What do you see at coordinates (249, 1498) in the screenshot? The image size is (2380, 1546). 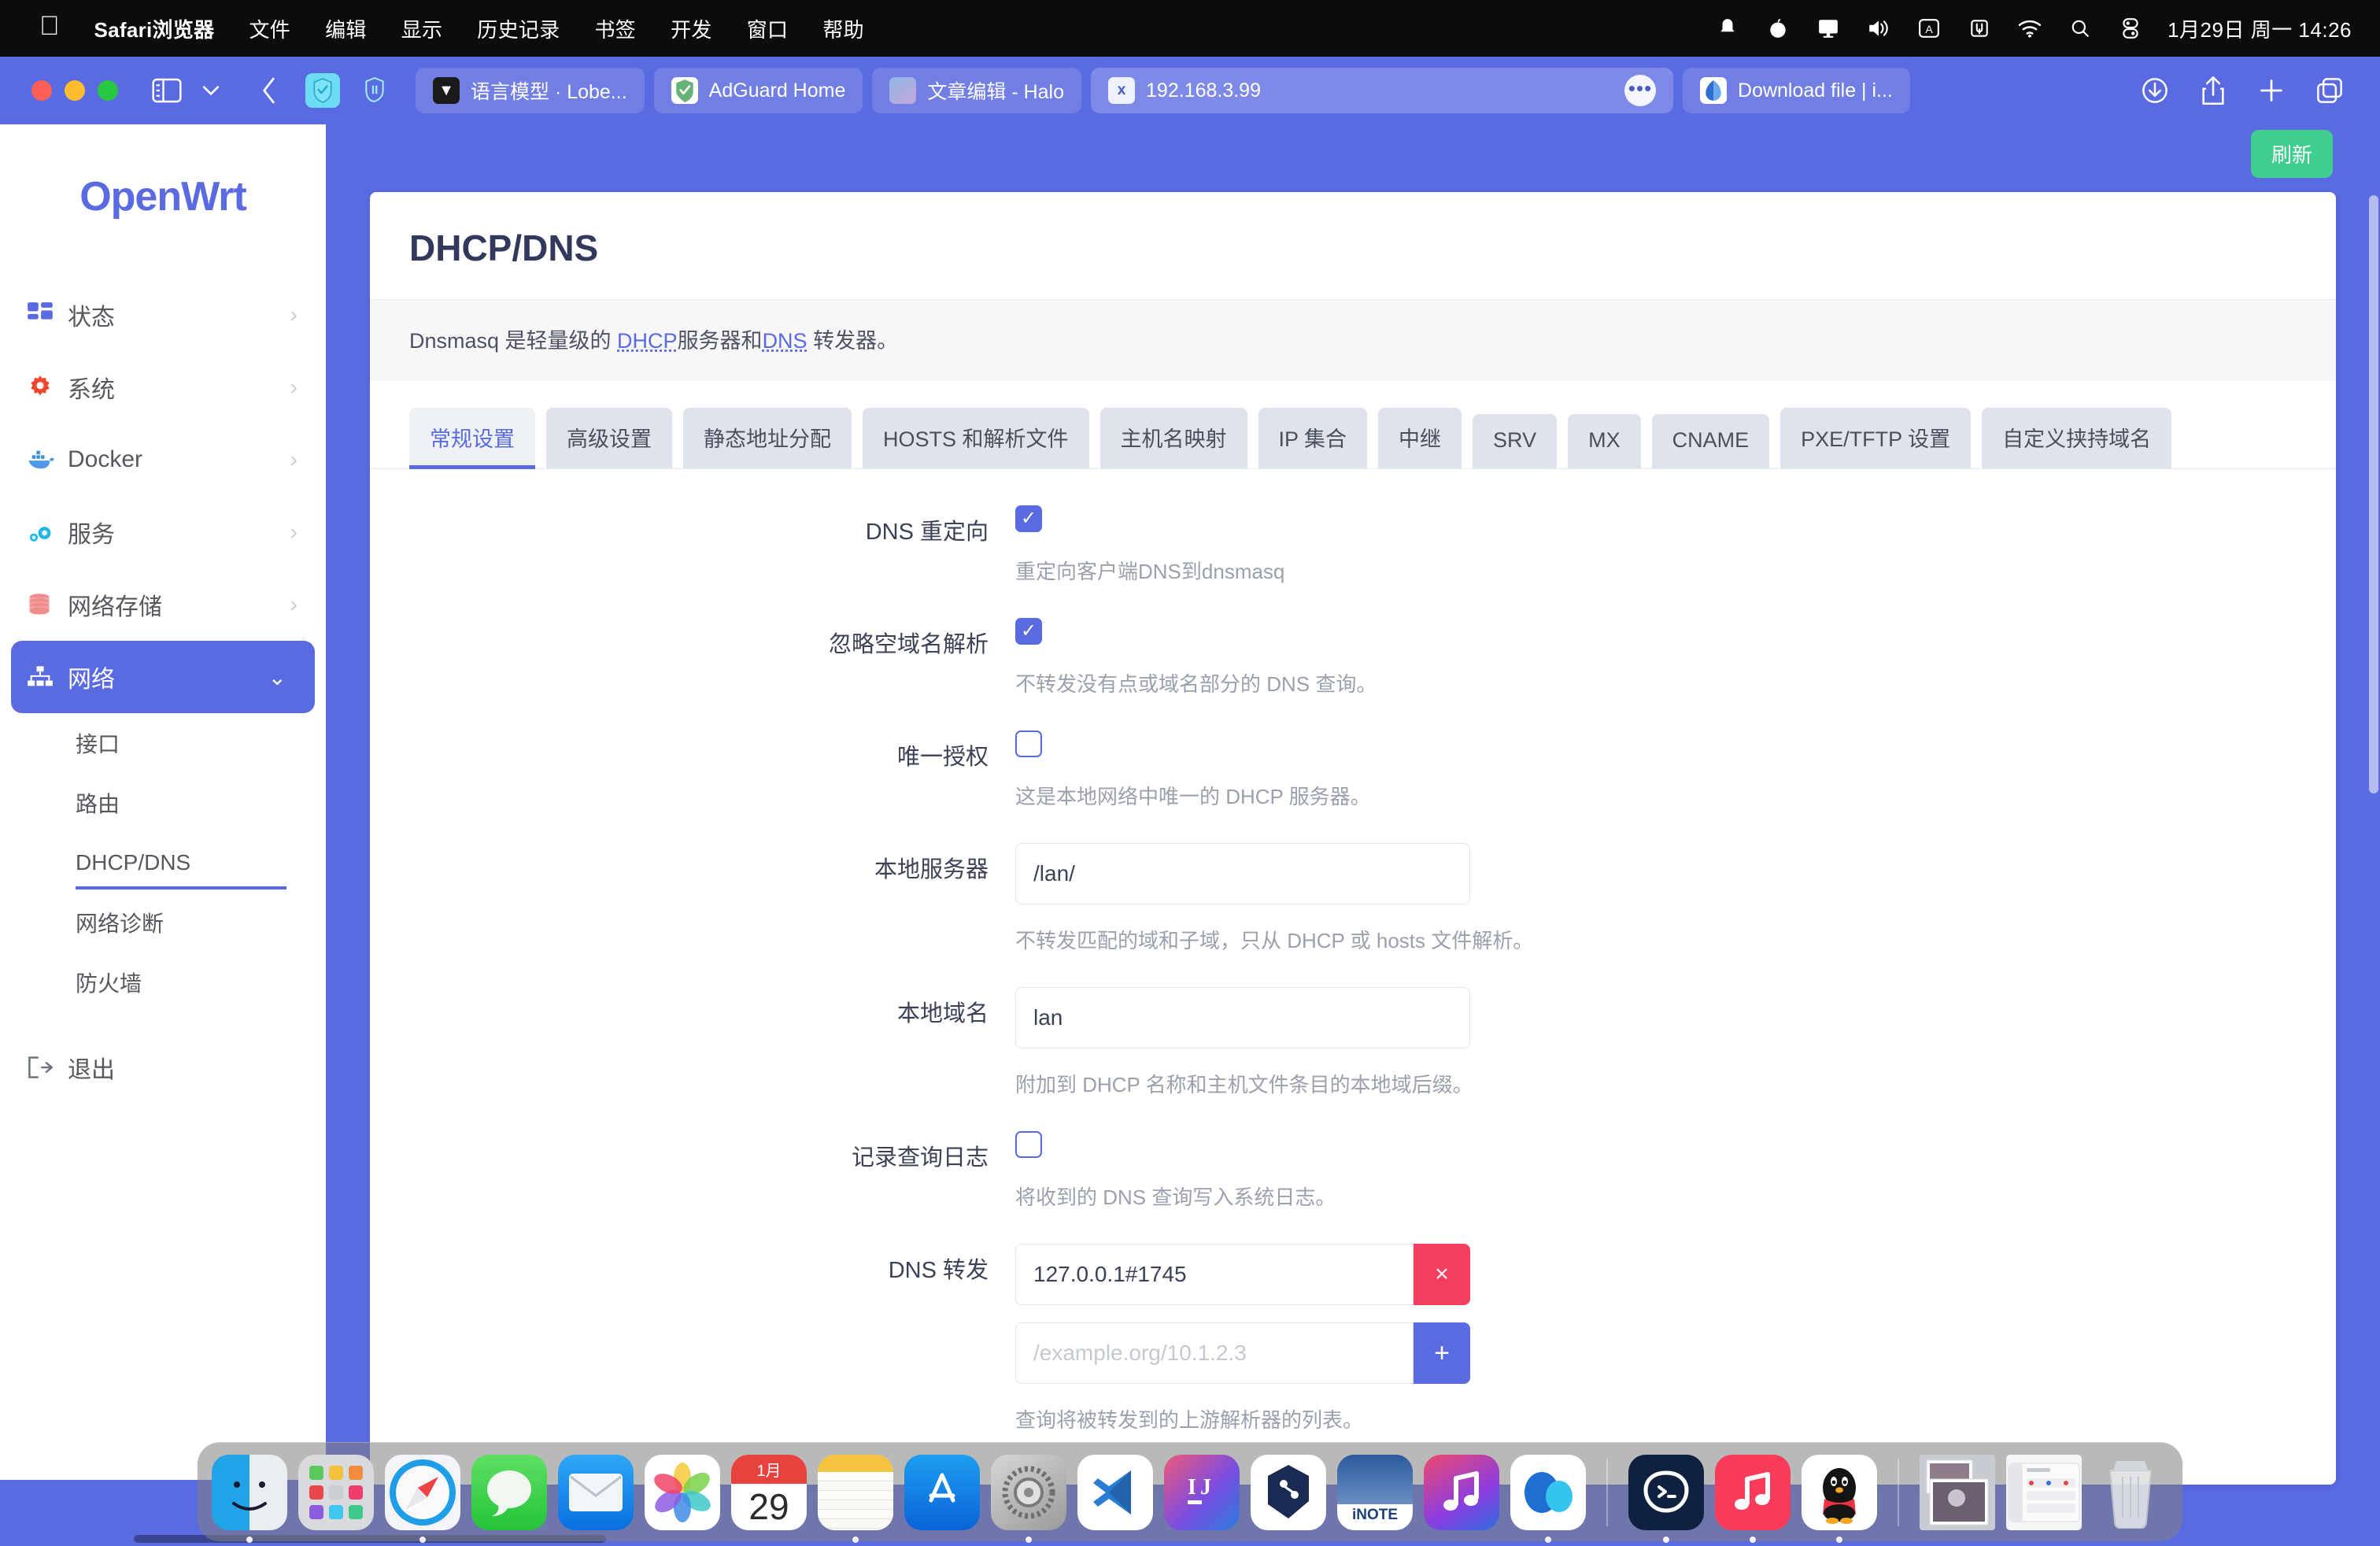 I see `dock-app-finder` at bounding box center [249, 1498].